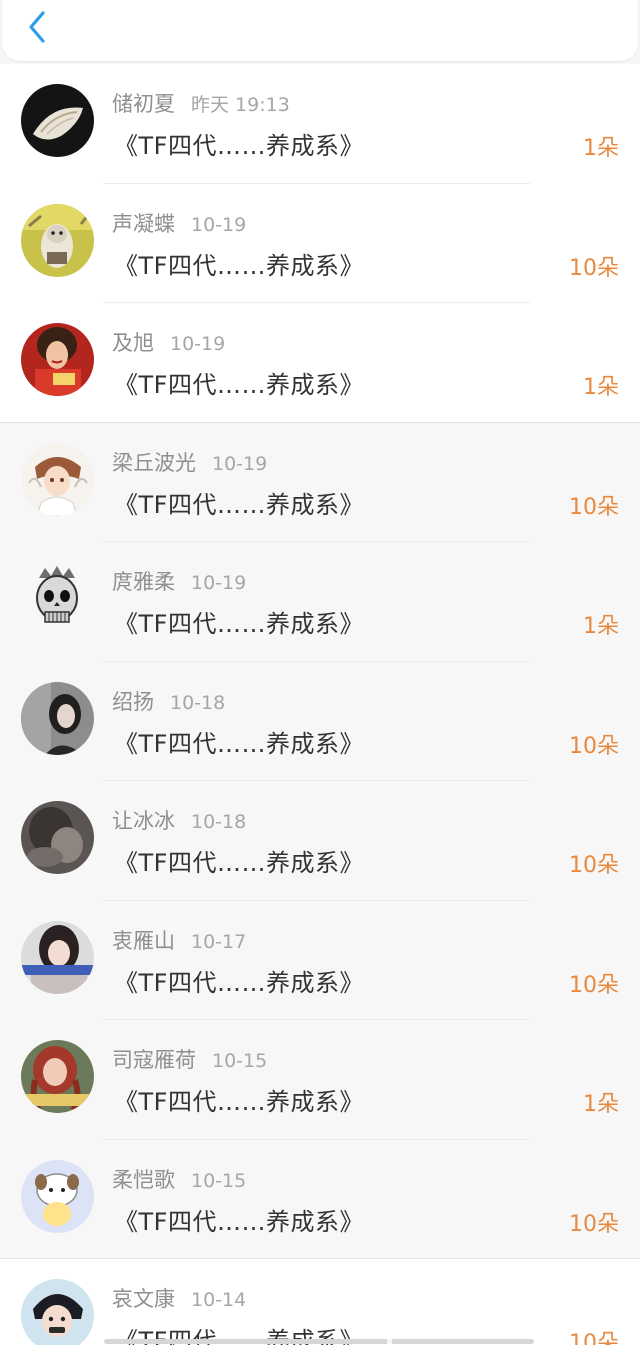 This screenshot has width=640, height=1345. I want to click on dog-avatar, so click(57, 240).